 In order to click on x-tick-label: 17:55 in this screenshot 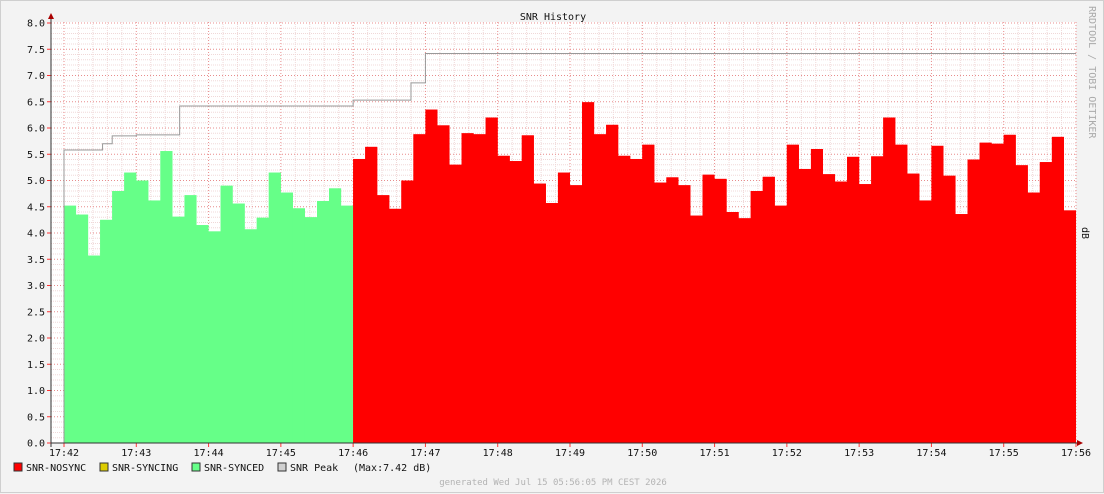, I will do `click(1004, 453)`.